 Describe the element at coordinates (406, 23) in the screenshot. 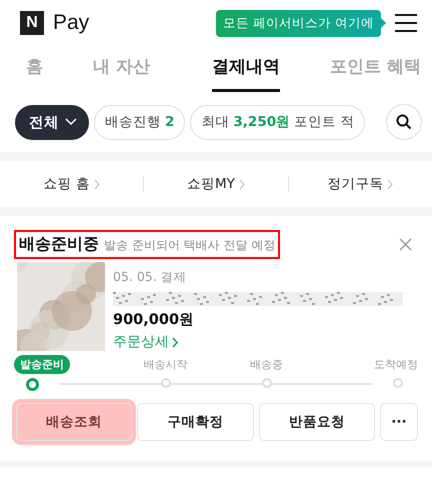

I see `menu-icon` at that location.